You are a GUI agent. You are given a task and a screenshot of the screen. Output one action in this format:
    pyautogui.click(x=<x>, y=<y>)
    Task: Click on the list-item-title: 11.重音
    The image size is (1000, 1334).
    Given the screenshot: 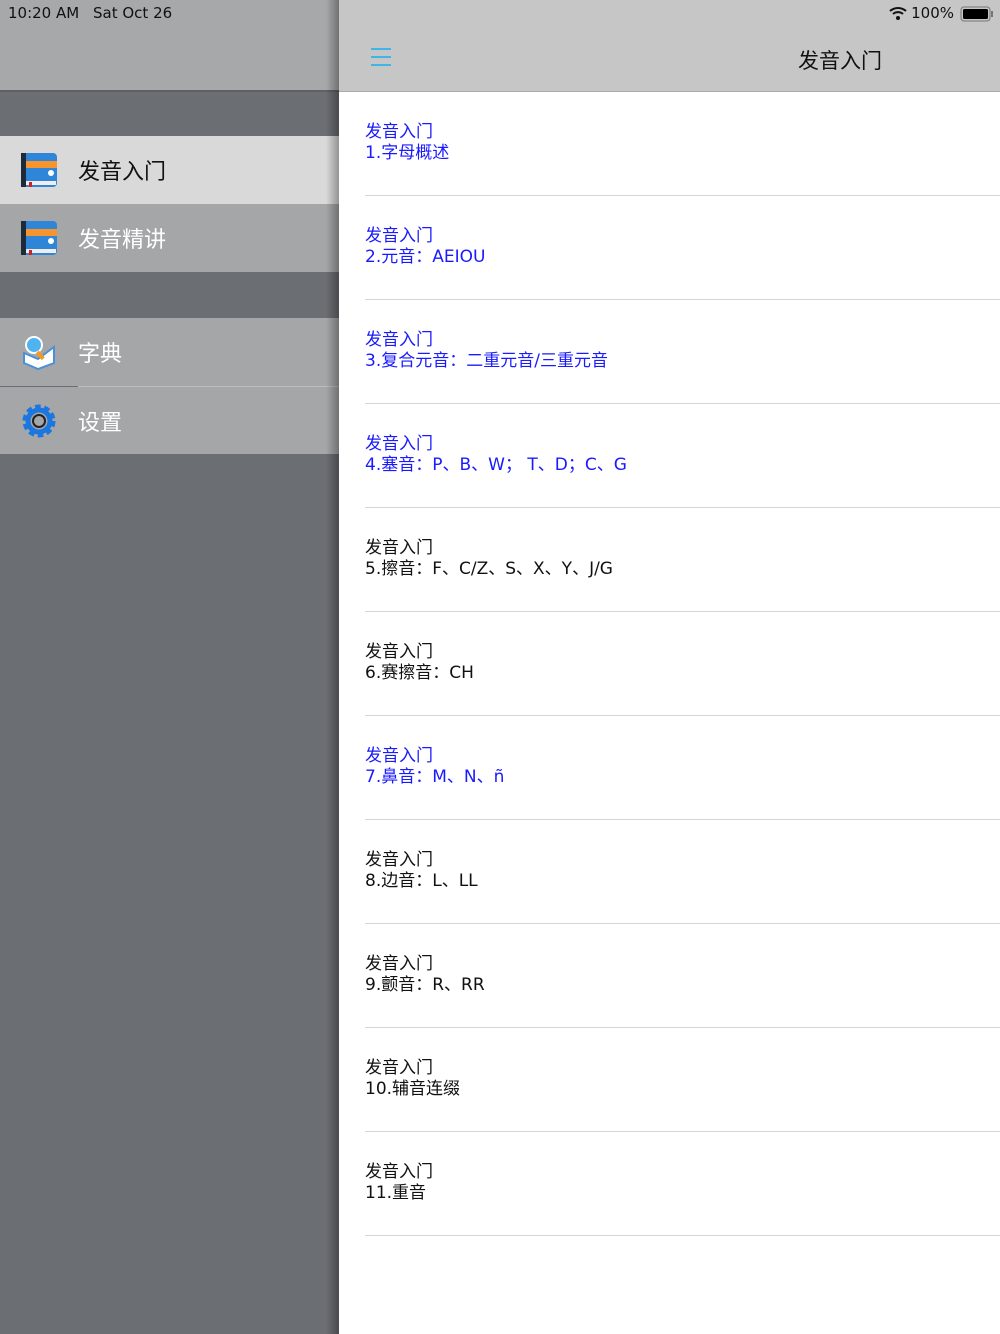 What is the action you would take?
    pyautogui.click(x=396, y=1193)
    